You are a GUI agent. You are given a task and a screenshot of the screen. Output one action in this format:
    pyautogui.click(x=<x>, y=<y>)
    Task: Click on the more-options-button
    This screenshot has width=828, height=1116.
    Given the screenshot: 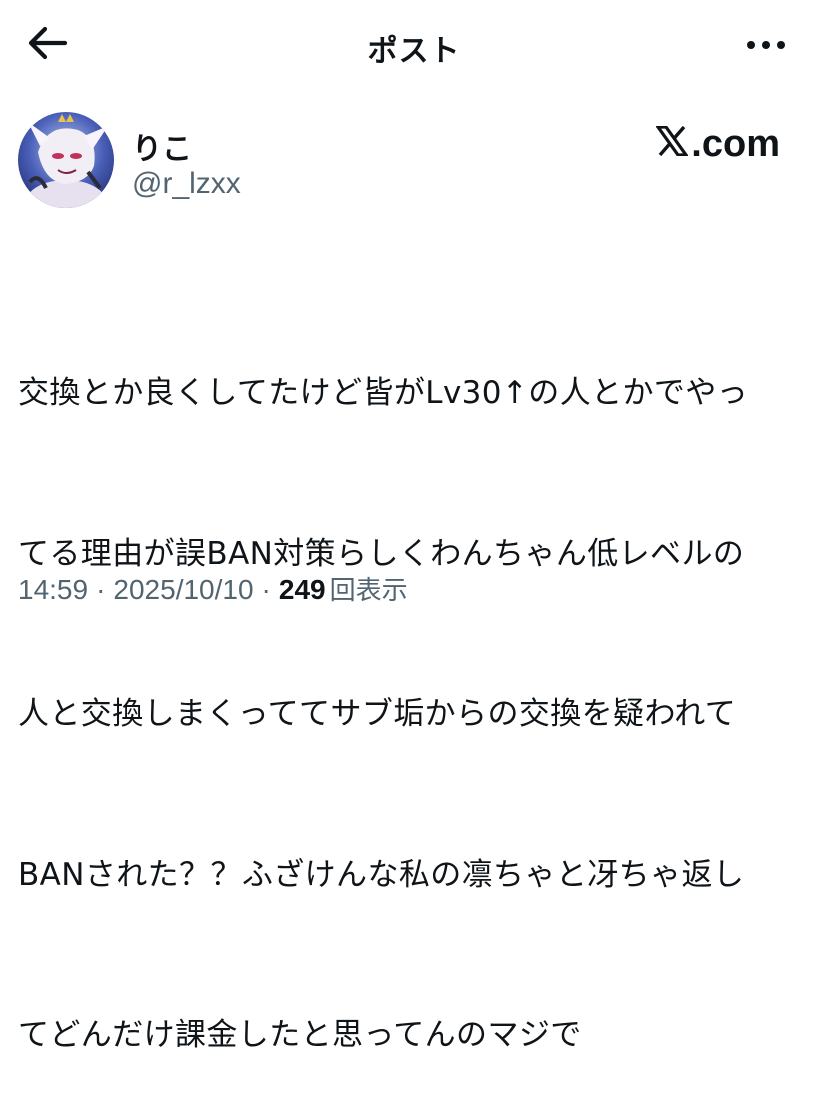 What is the action you would take?
    pyautogui.click(x=766, y=45)
    